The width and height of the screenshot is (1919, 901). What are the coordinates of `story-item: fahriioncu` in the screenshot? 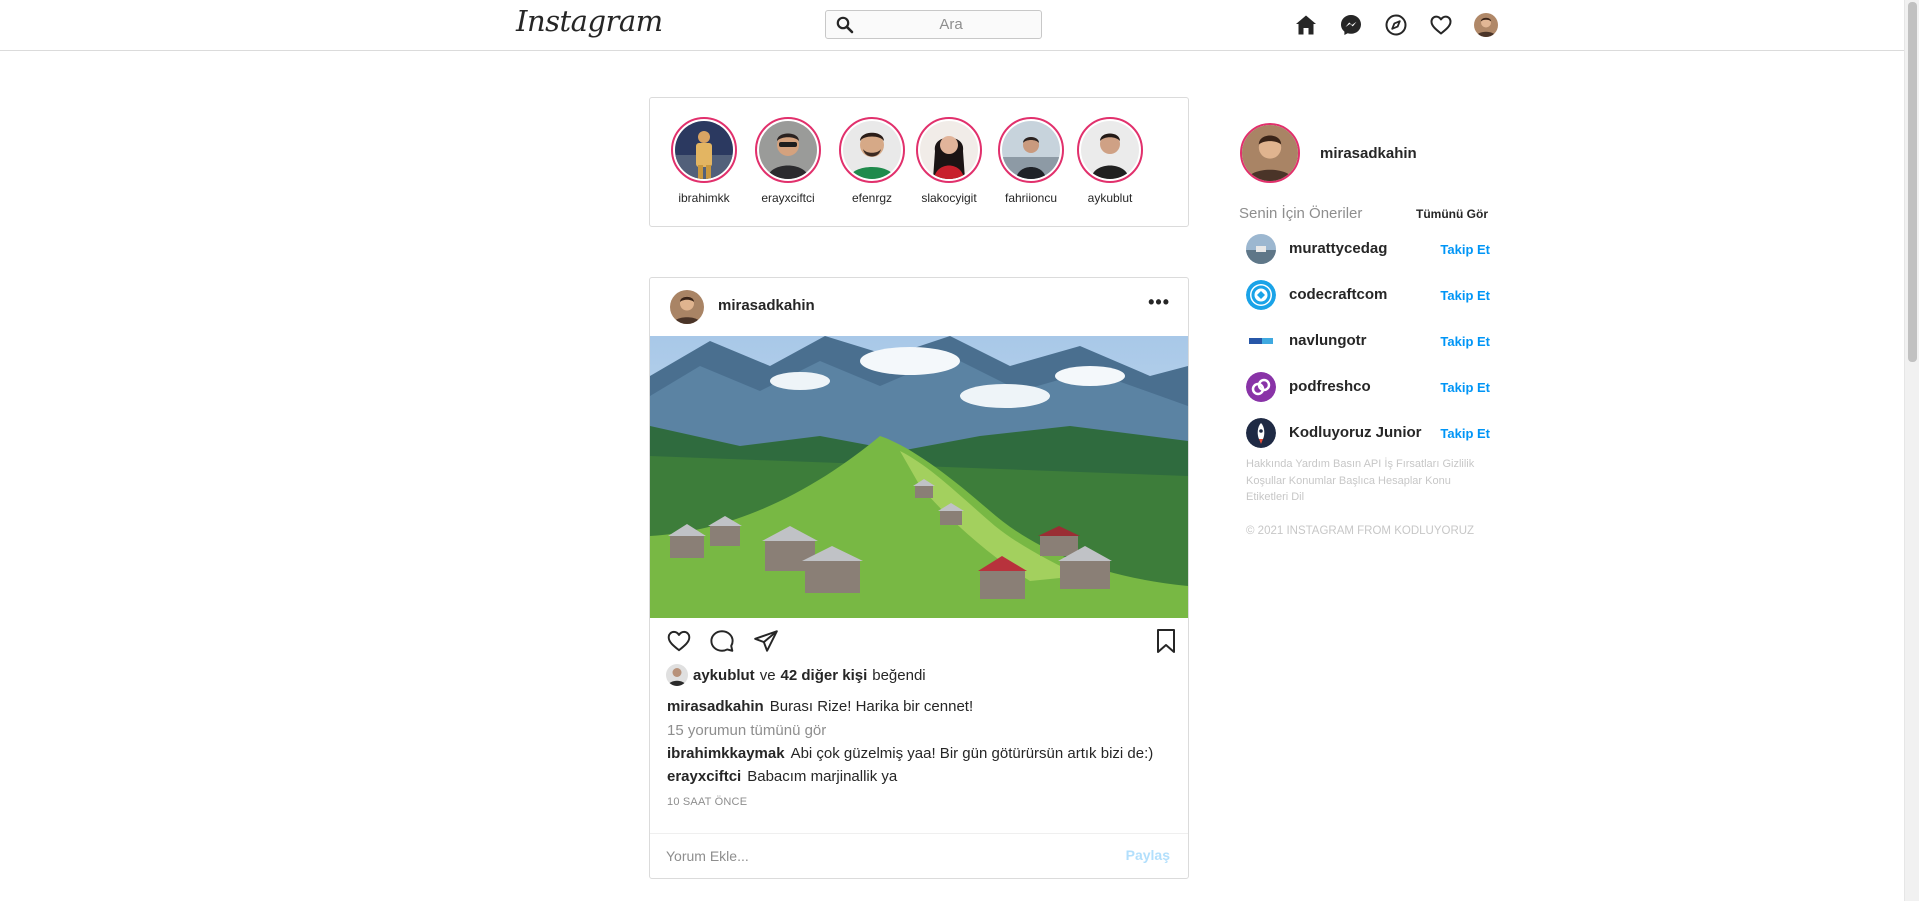 It's located at (1031, 161).